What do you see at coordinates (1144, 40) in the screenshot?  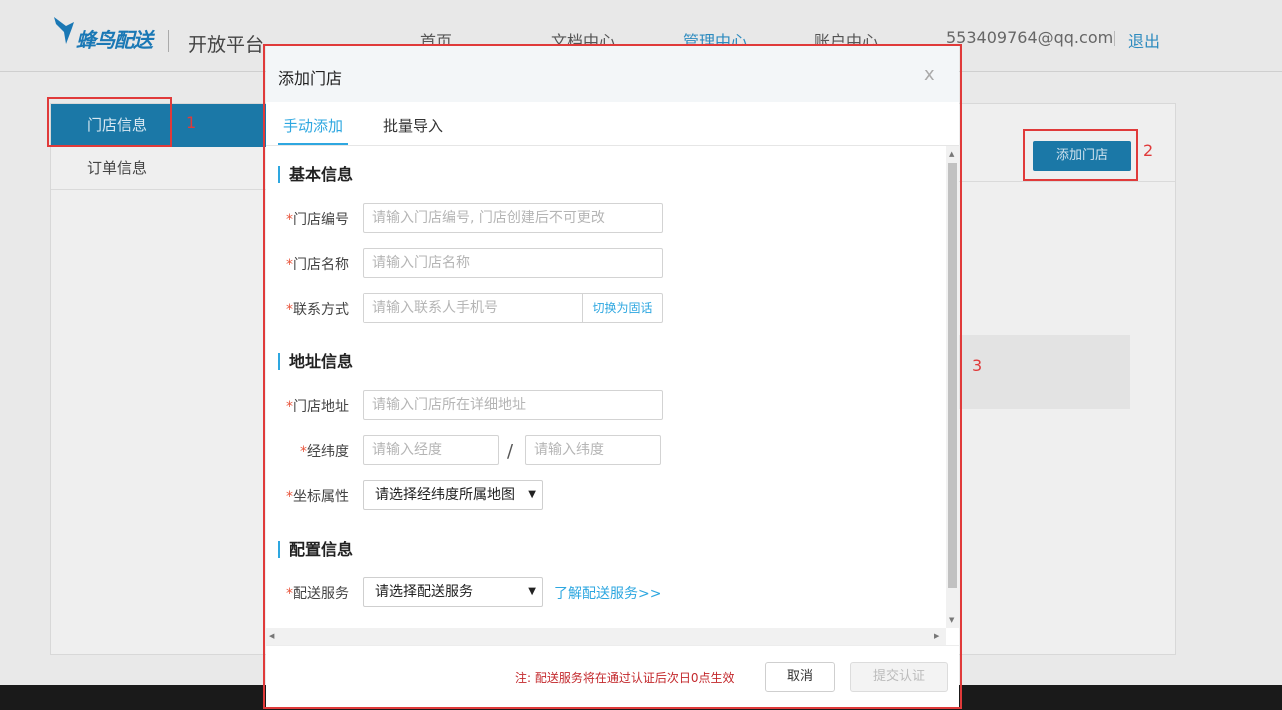 I see `logout-link: 退出` at bounding box center [1144, 40].